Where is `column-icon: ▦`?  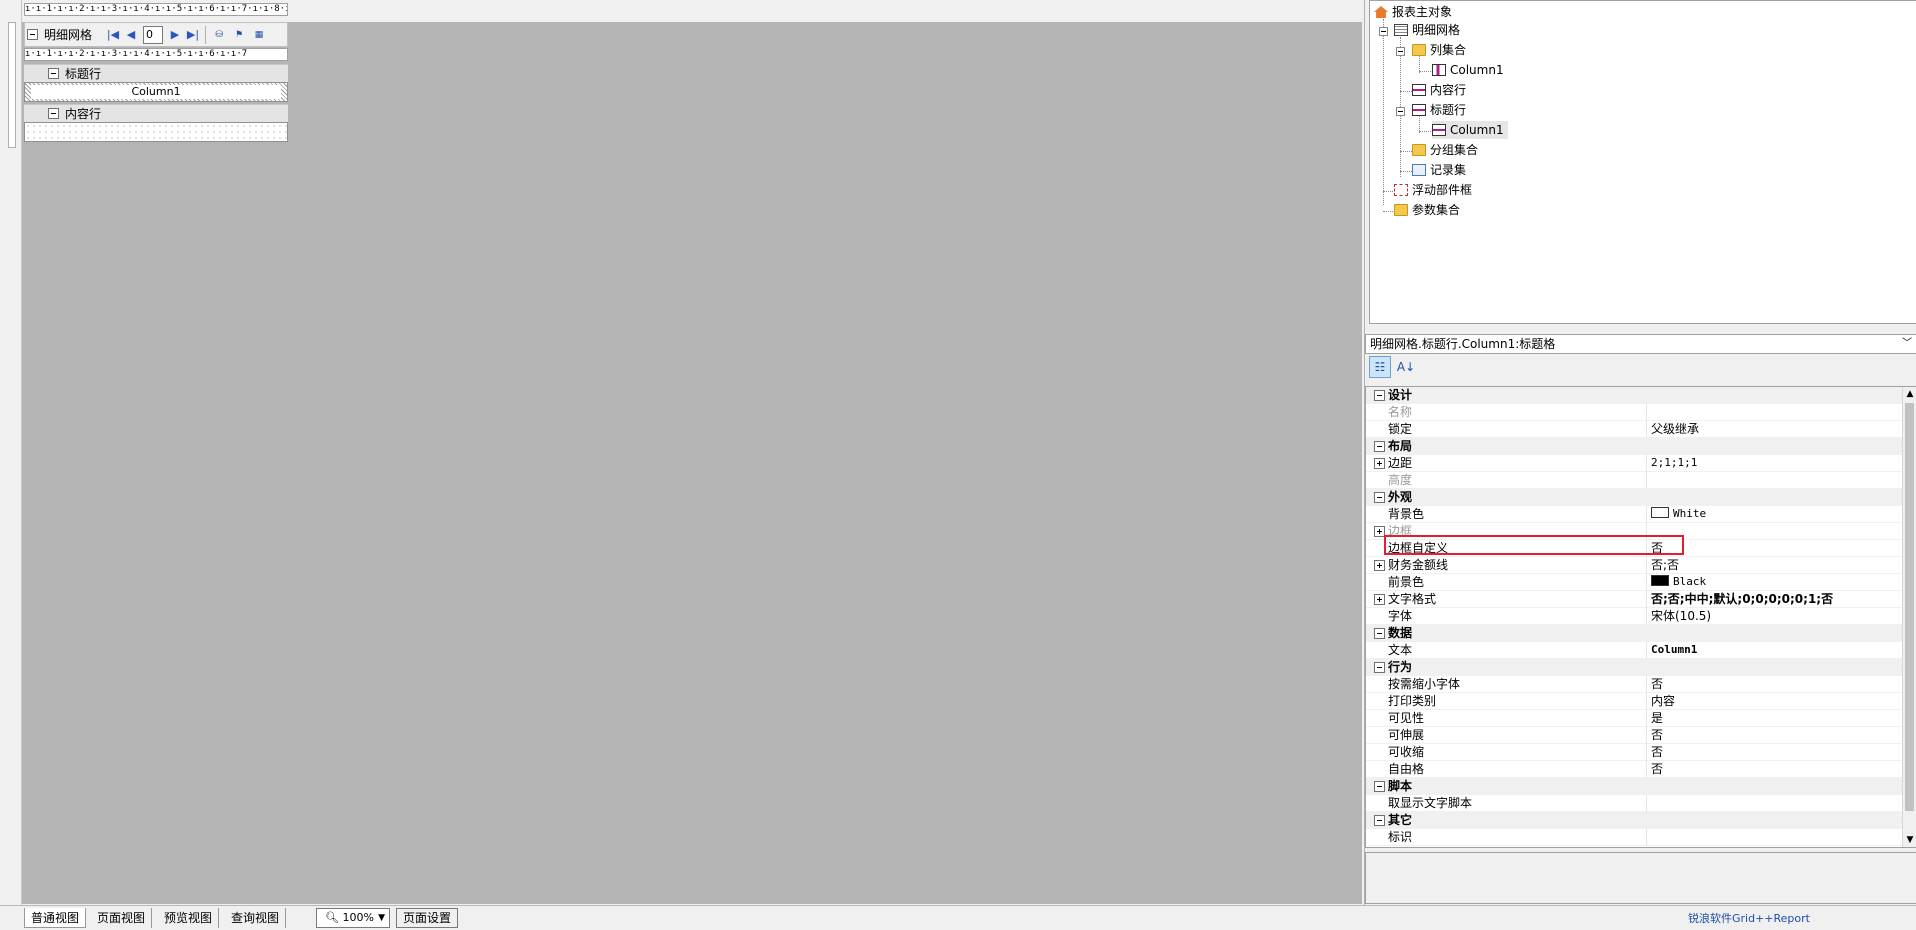
column-icon: ▦ is located at coordinates (259, 35).